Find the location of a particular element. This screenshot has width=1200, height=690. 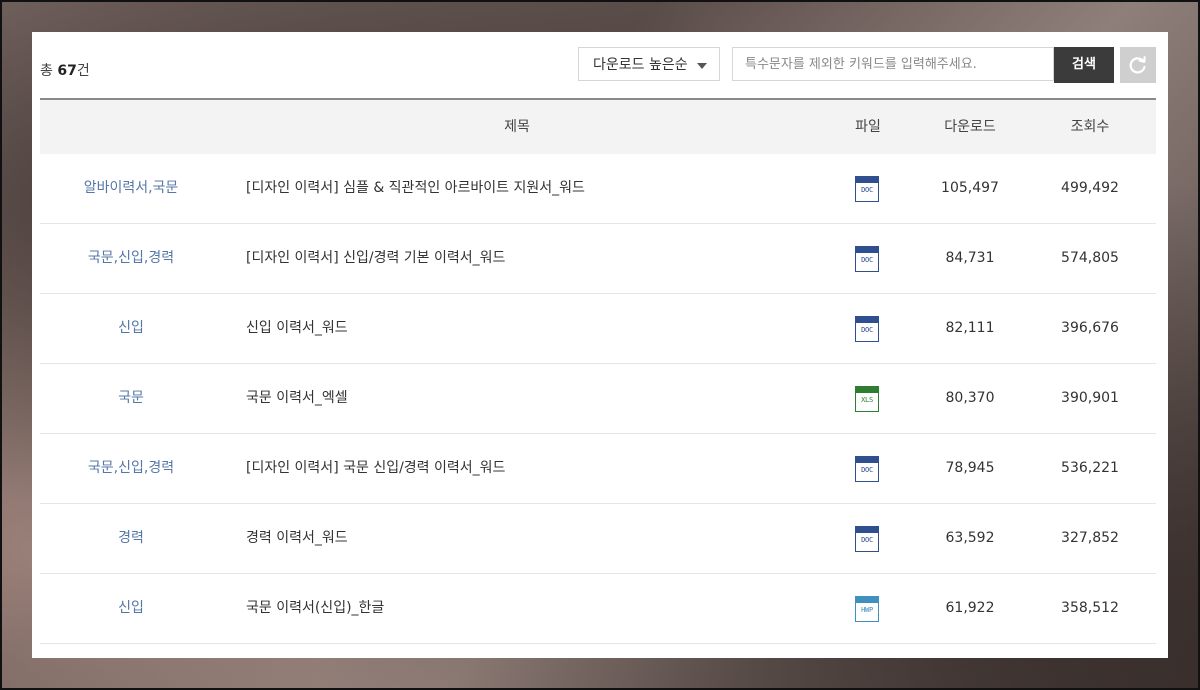

total-prefix: 총 is located at coordinates (49, 71).